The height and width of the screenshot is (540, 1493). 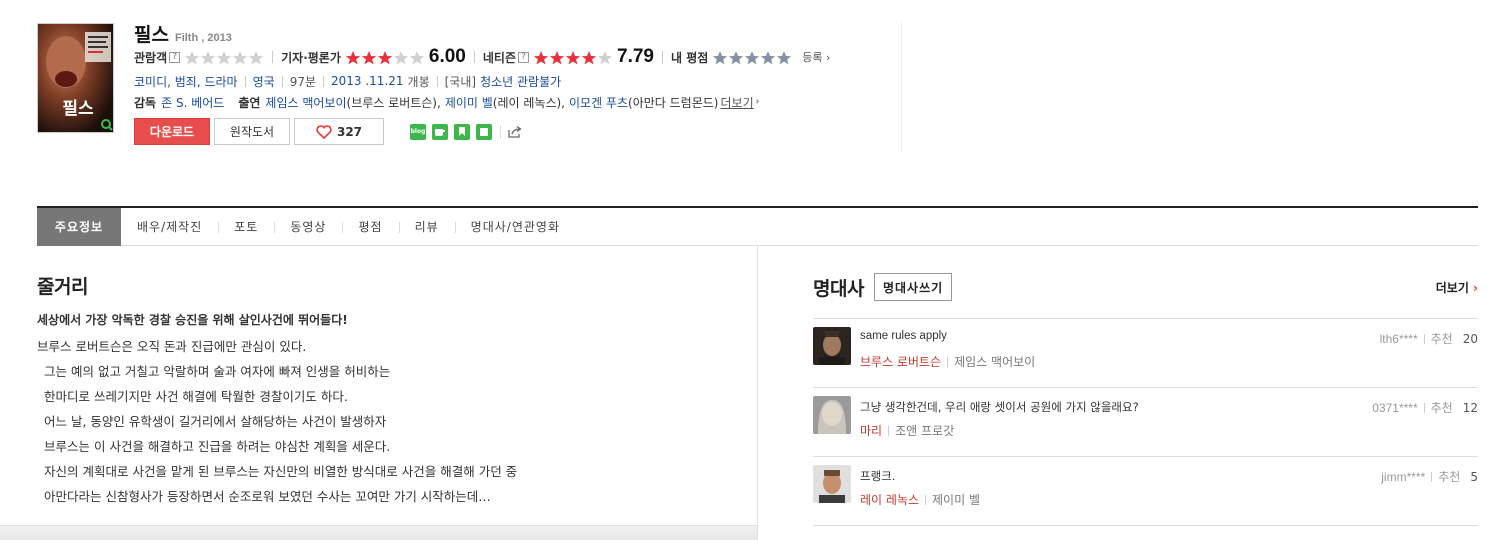 What do you see at coordinates (673, 102) in the screenshot?
I see `cast-role: (아만다 드럼몬드)` at bounding box center [673, 102].